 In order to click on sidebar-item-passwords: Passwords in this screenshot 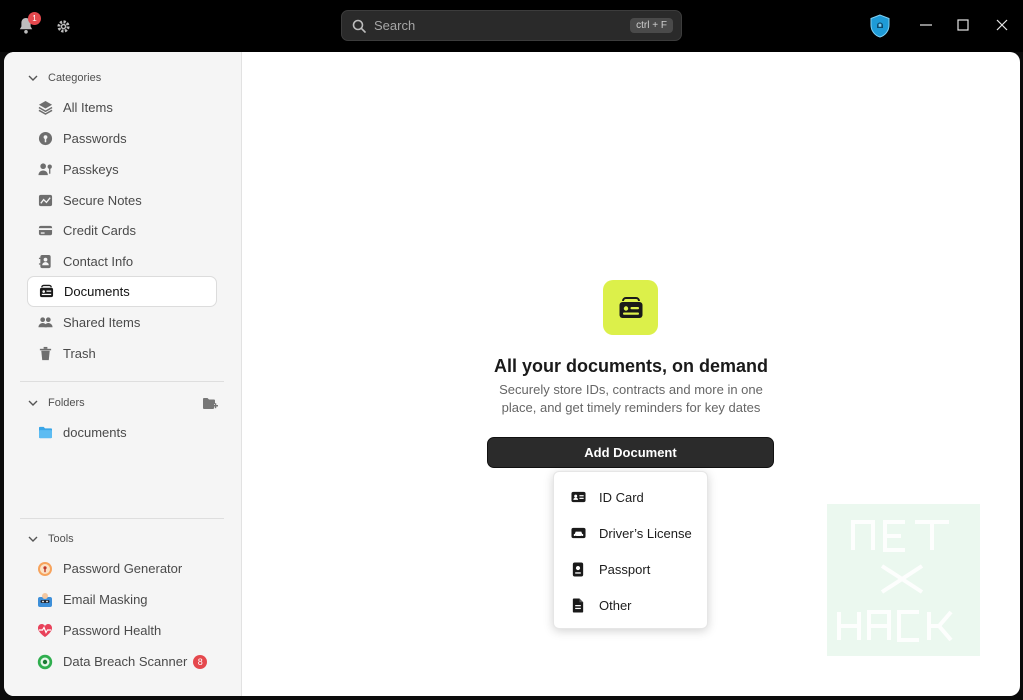, I will do `click(122, 138)`.